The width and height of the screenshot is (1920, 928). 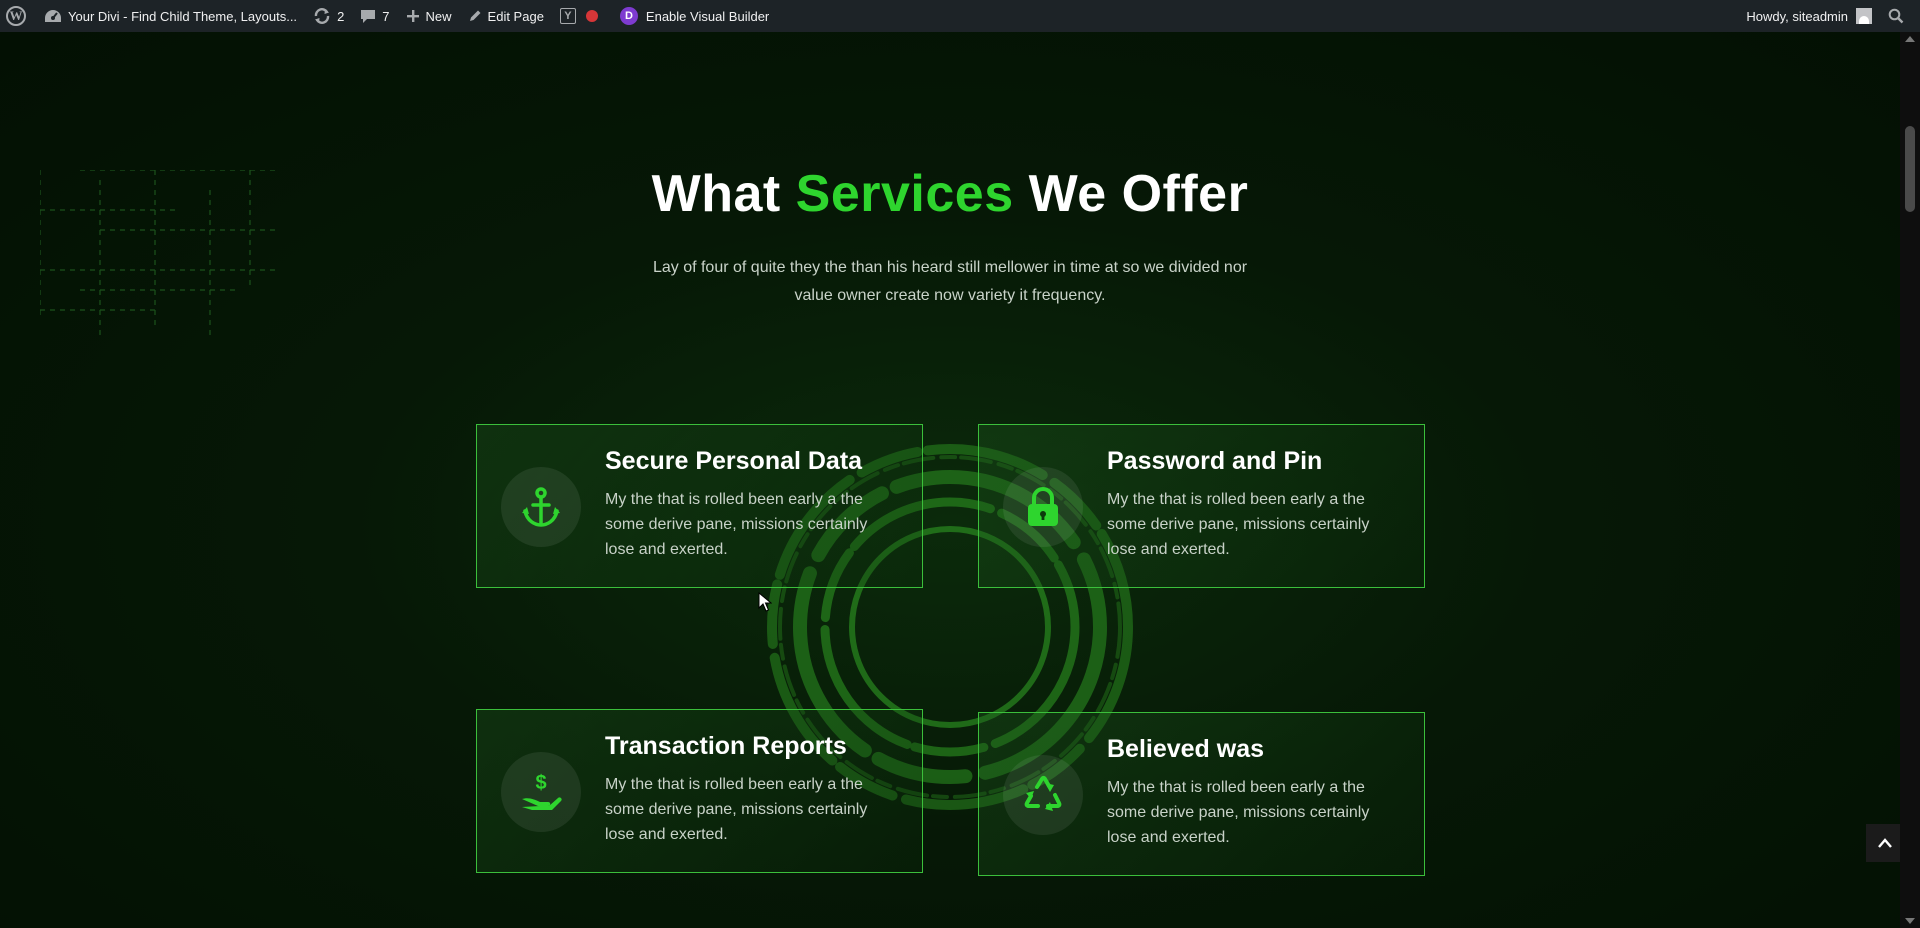 I want to click on my-account-menu: Howdy, siteadmin, so click(x=1809, y=16).